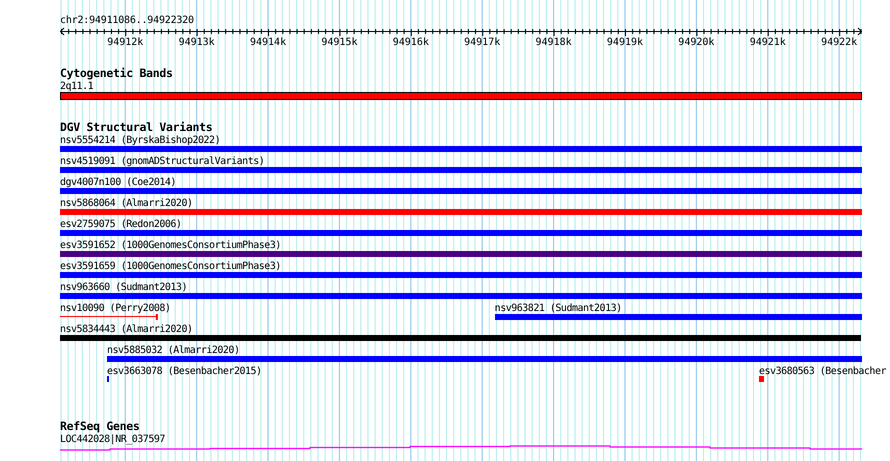  Describe the element at coordinates (118, 182) in the screenshot. I see `variant-label: dgv4007n100 (Coe2014)` at that location.